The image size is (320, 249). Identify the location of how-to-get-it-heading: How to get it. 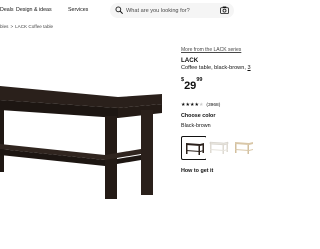
(197, 171).